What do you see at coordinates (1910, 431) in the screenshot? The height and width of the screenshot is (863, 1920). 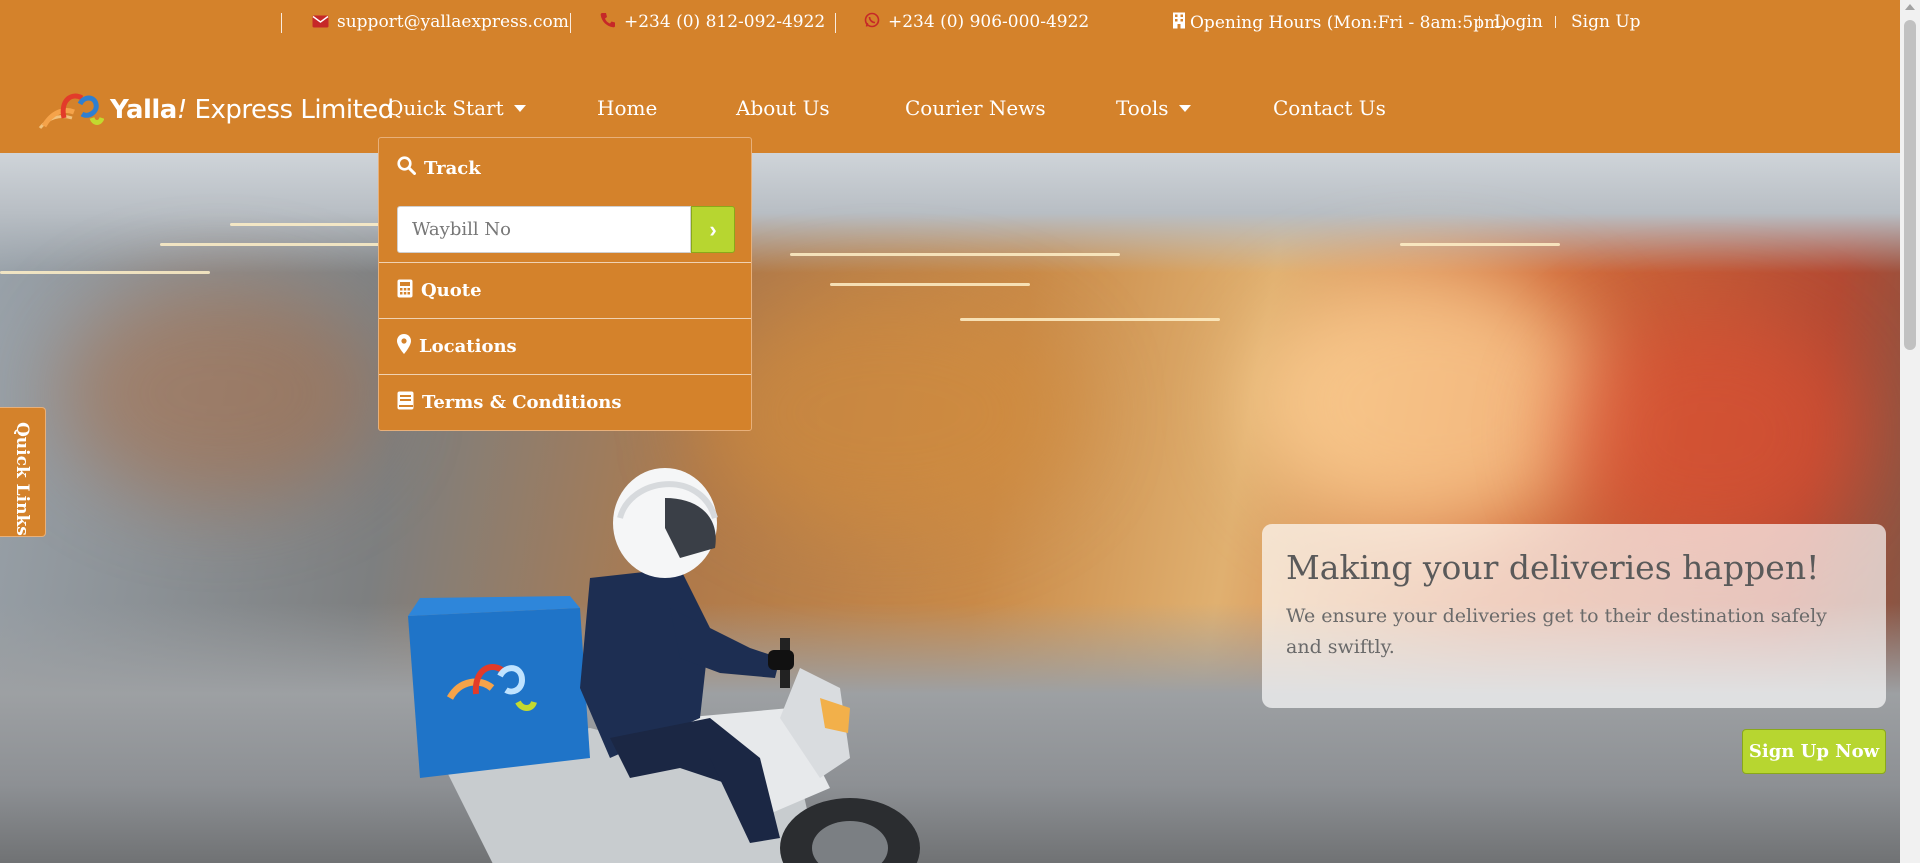 I see `page-scrollbar` at bounding box center [1910, 431].